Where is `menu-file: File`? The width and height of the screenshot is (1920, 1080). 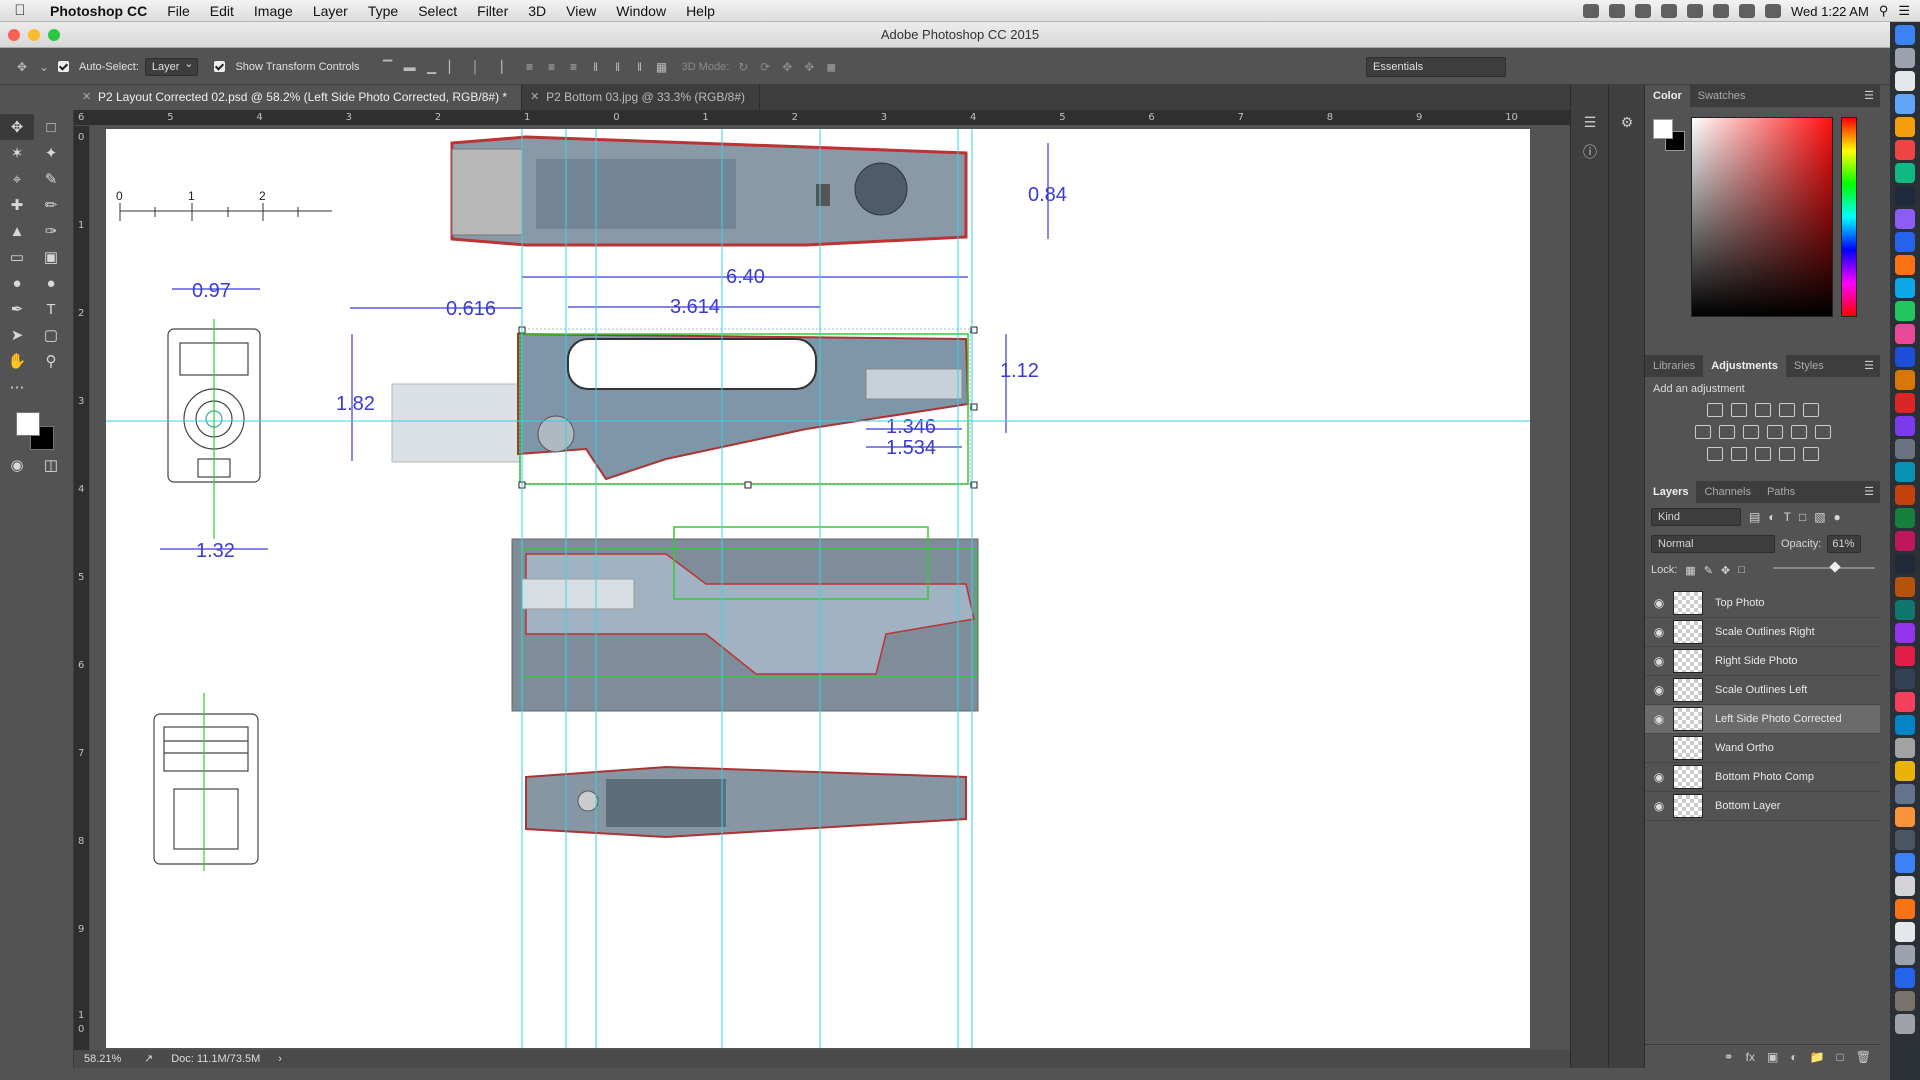 menu-file: File is located at coordinates (178, 11).